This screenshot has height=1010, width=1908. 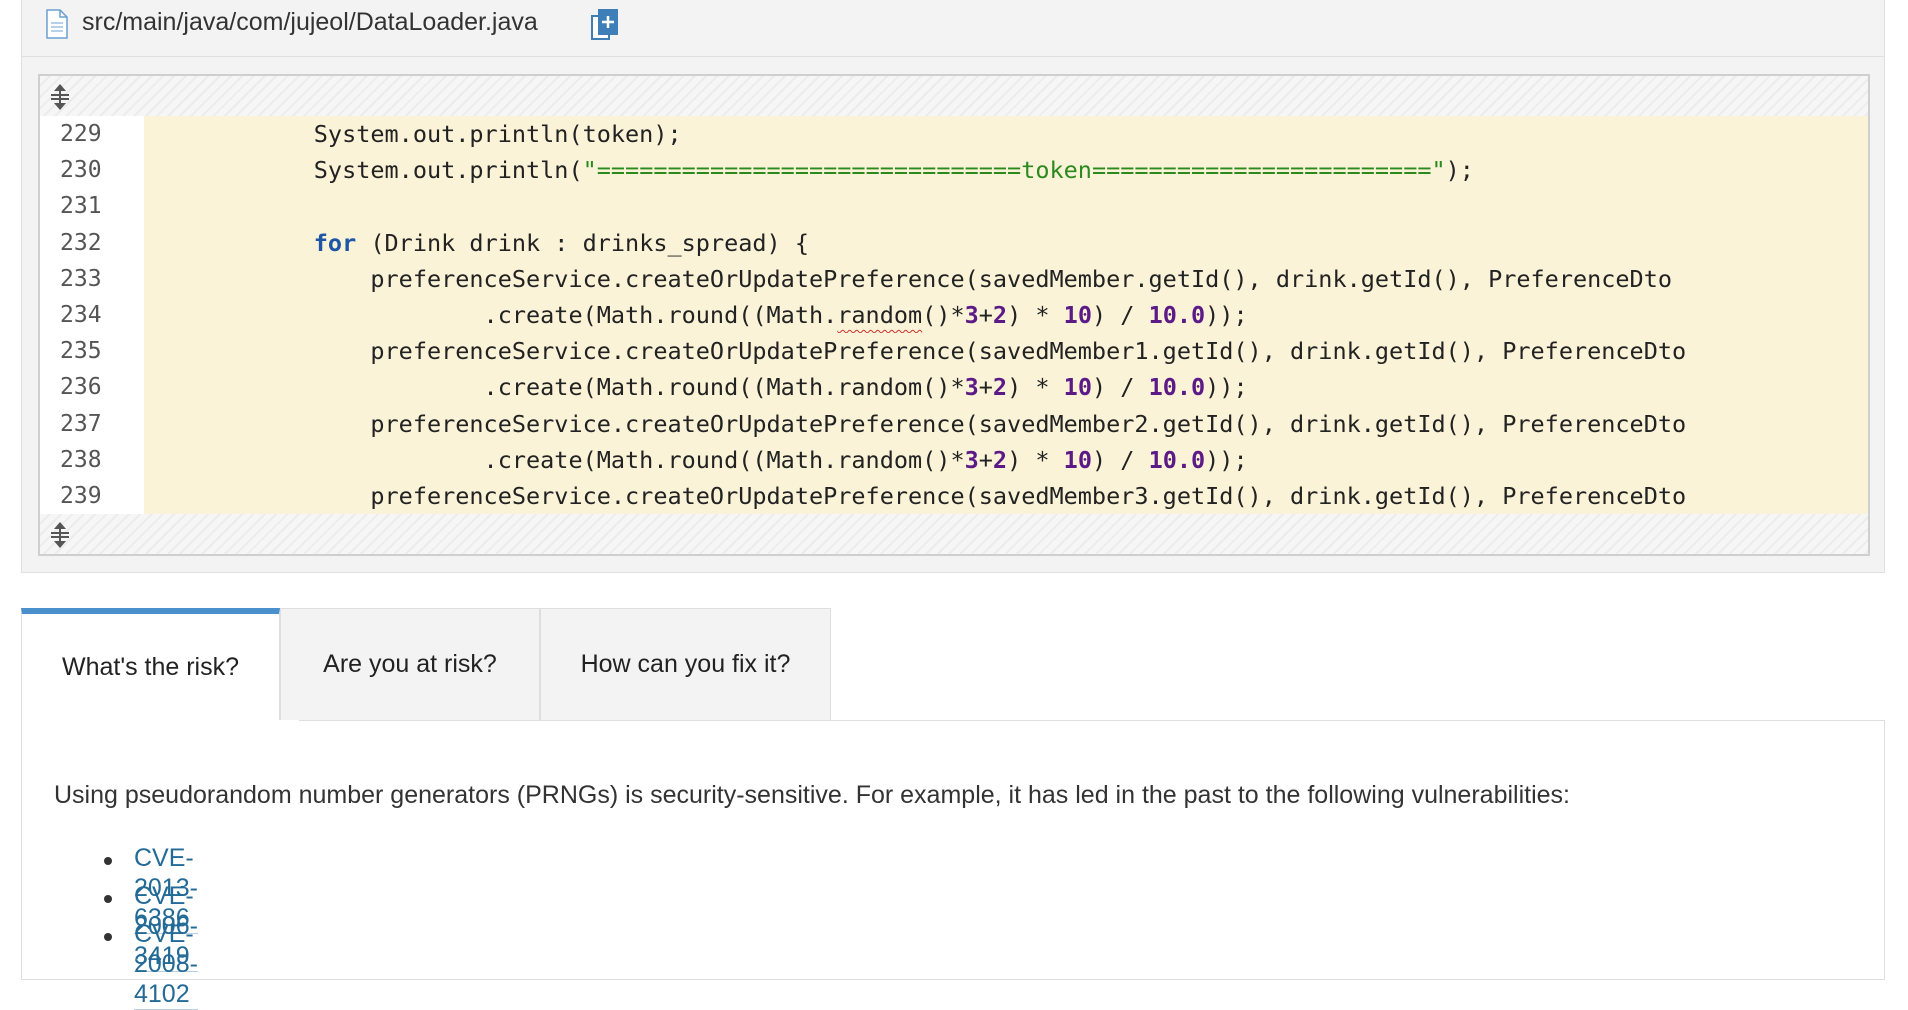 What do you see at coordinates (953, 28) in the screenshot?
I see `file-header: src/main/java/com/jujeol/DataLoader.java` at bounding box center [953, 28].